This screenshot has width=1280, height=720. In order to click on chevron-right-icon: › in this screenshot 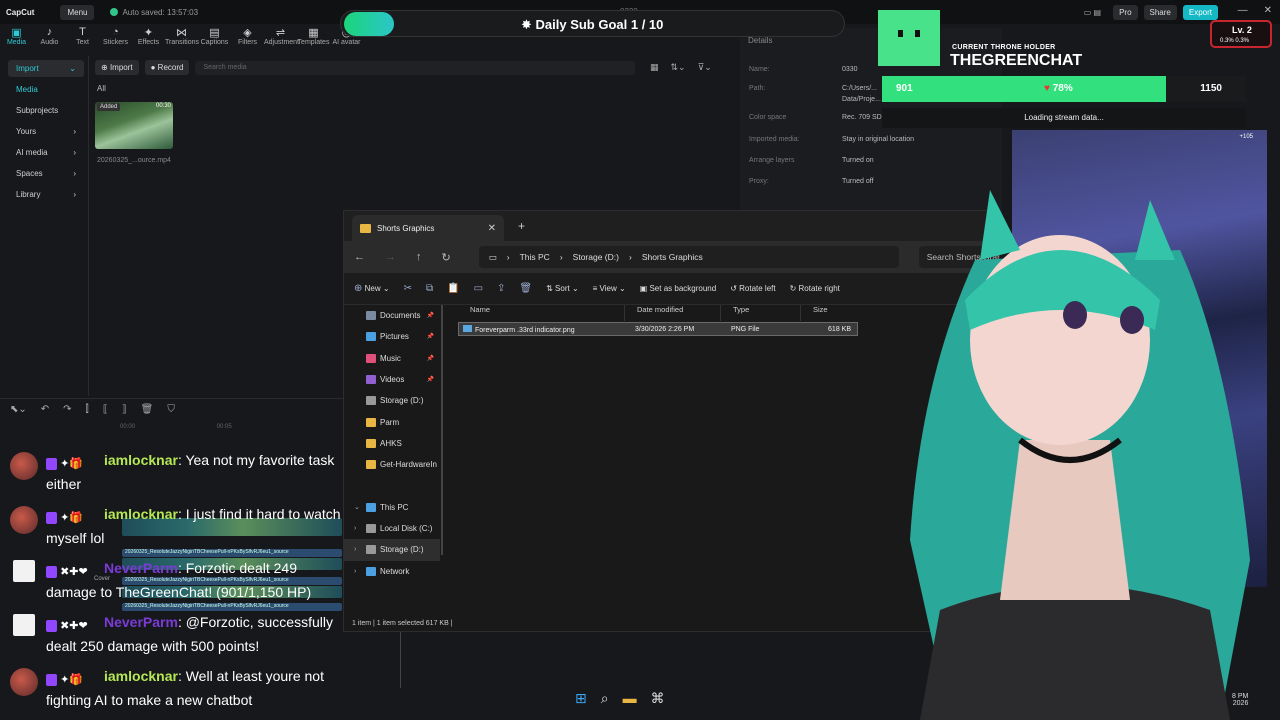, I will do `click(508, 257)`.